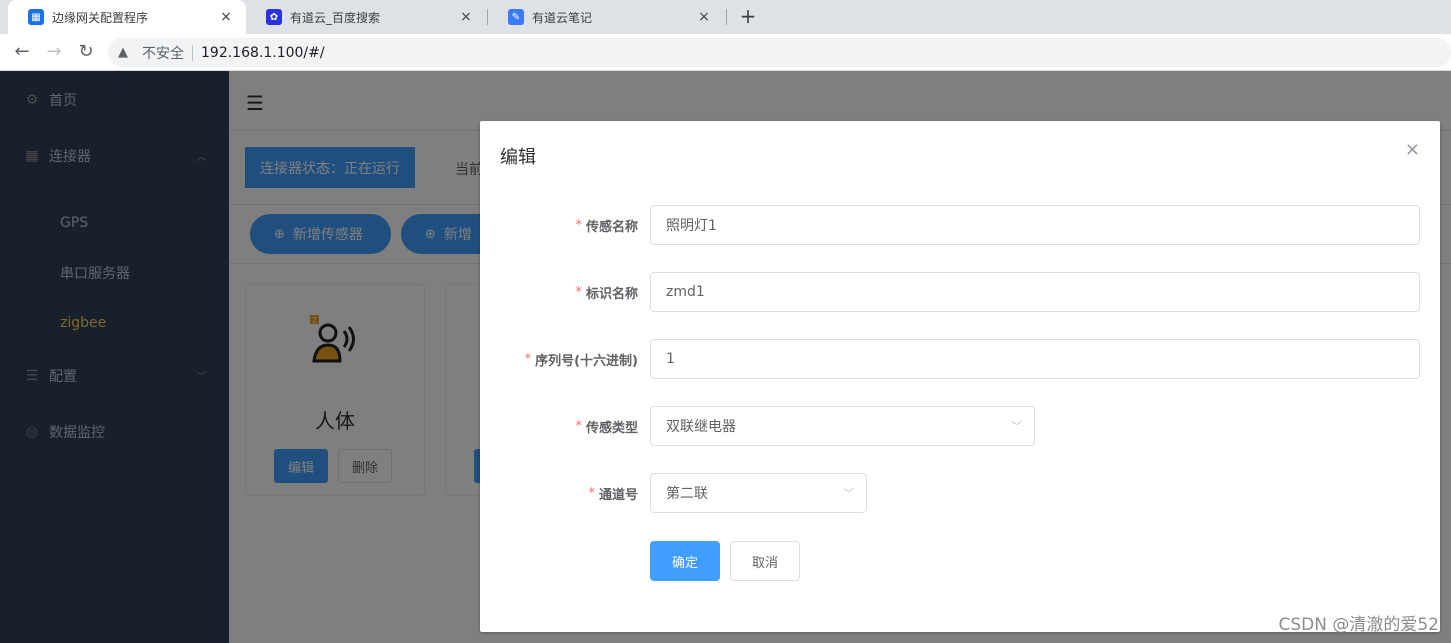  What do you see at coordinates (126, 52) in the screenshot?
I see `warning-triangle-icon: ▲` at bounding box center [126, 52].